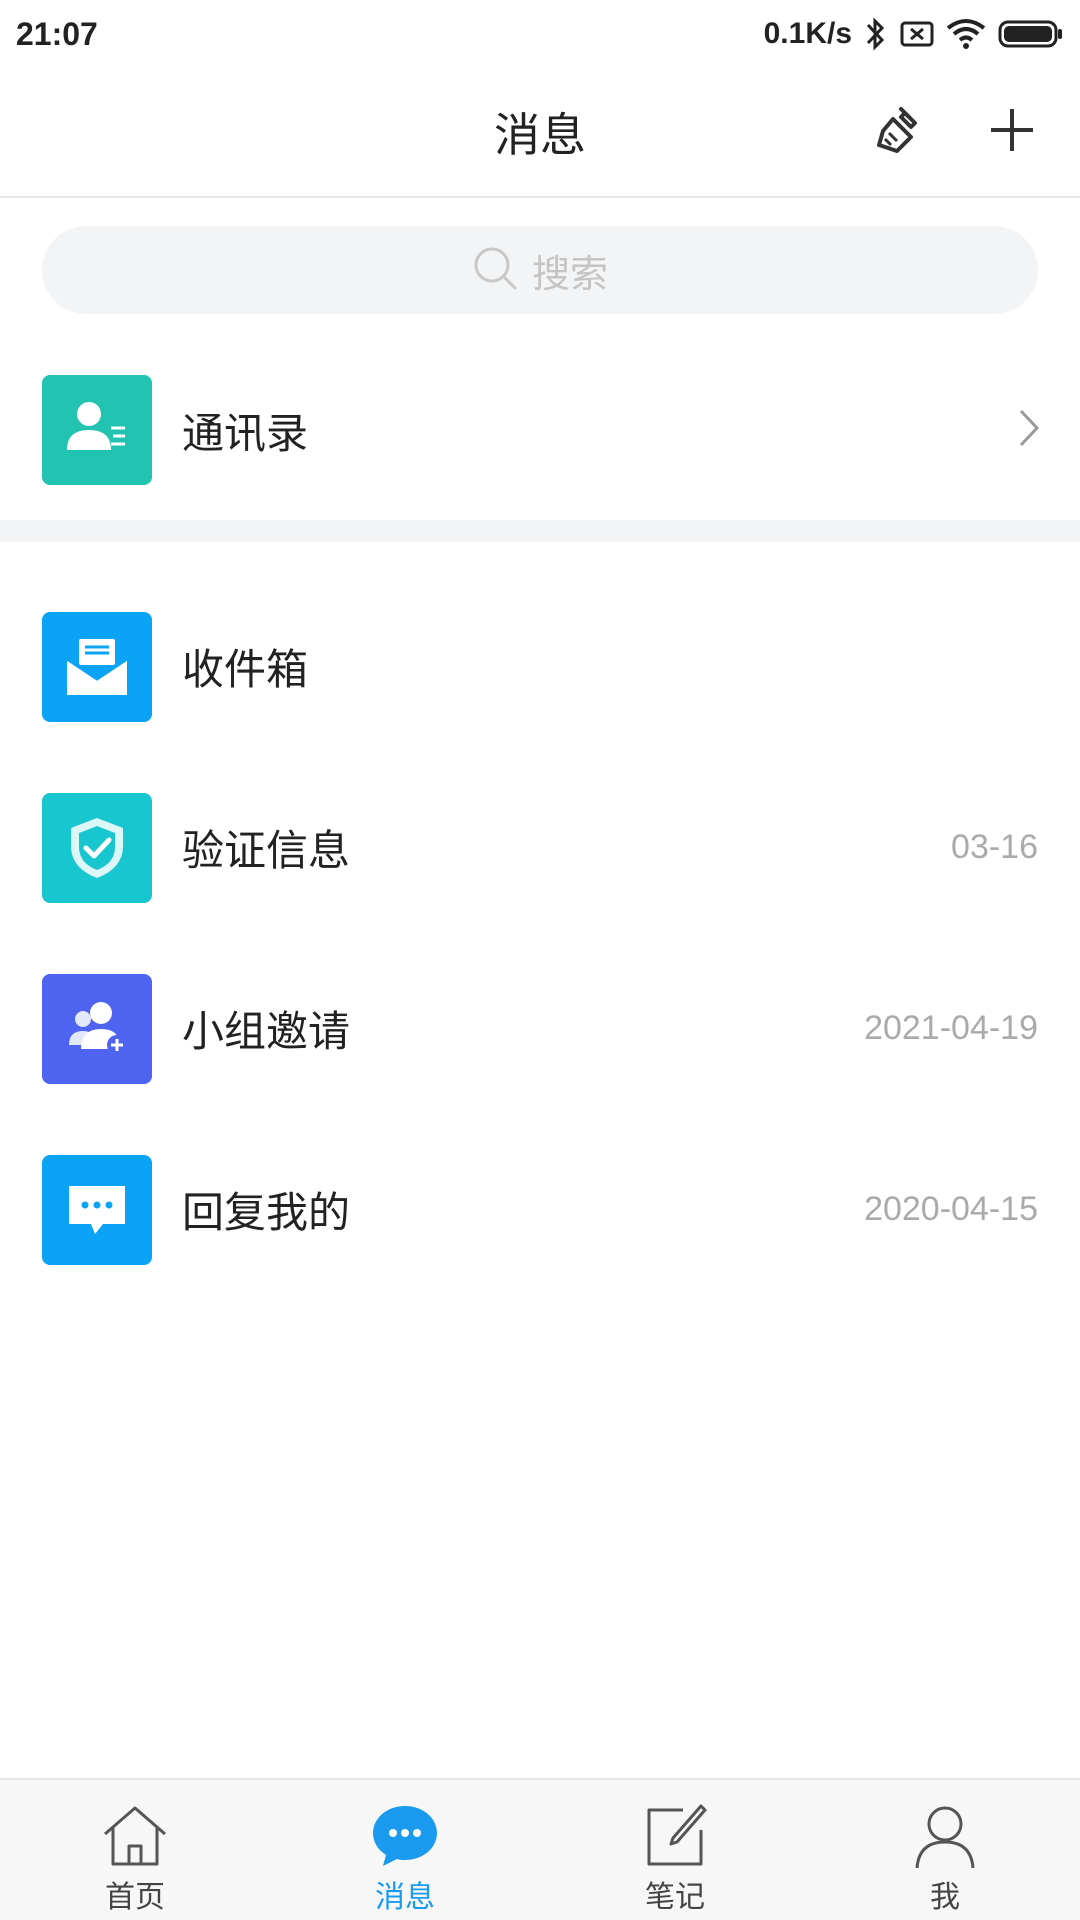 The image size is (1080, 1920). Describe the element at coordinates (1031, 34) in the screenshot. I see `battery-icon` at that location.